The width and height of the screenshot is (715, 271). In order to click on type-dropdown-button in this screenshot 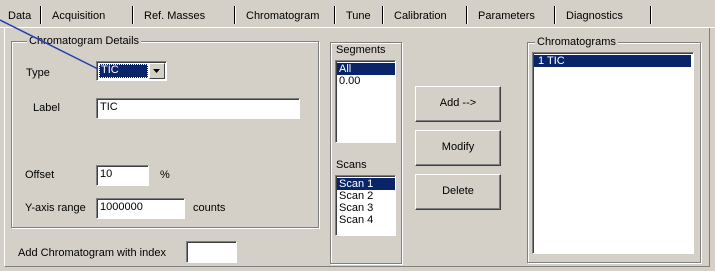, I will do `click(157, 71)`.